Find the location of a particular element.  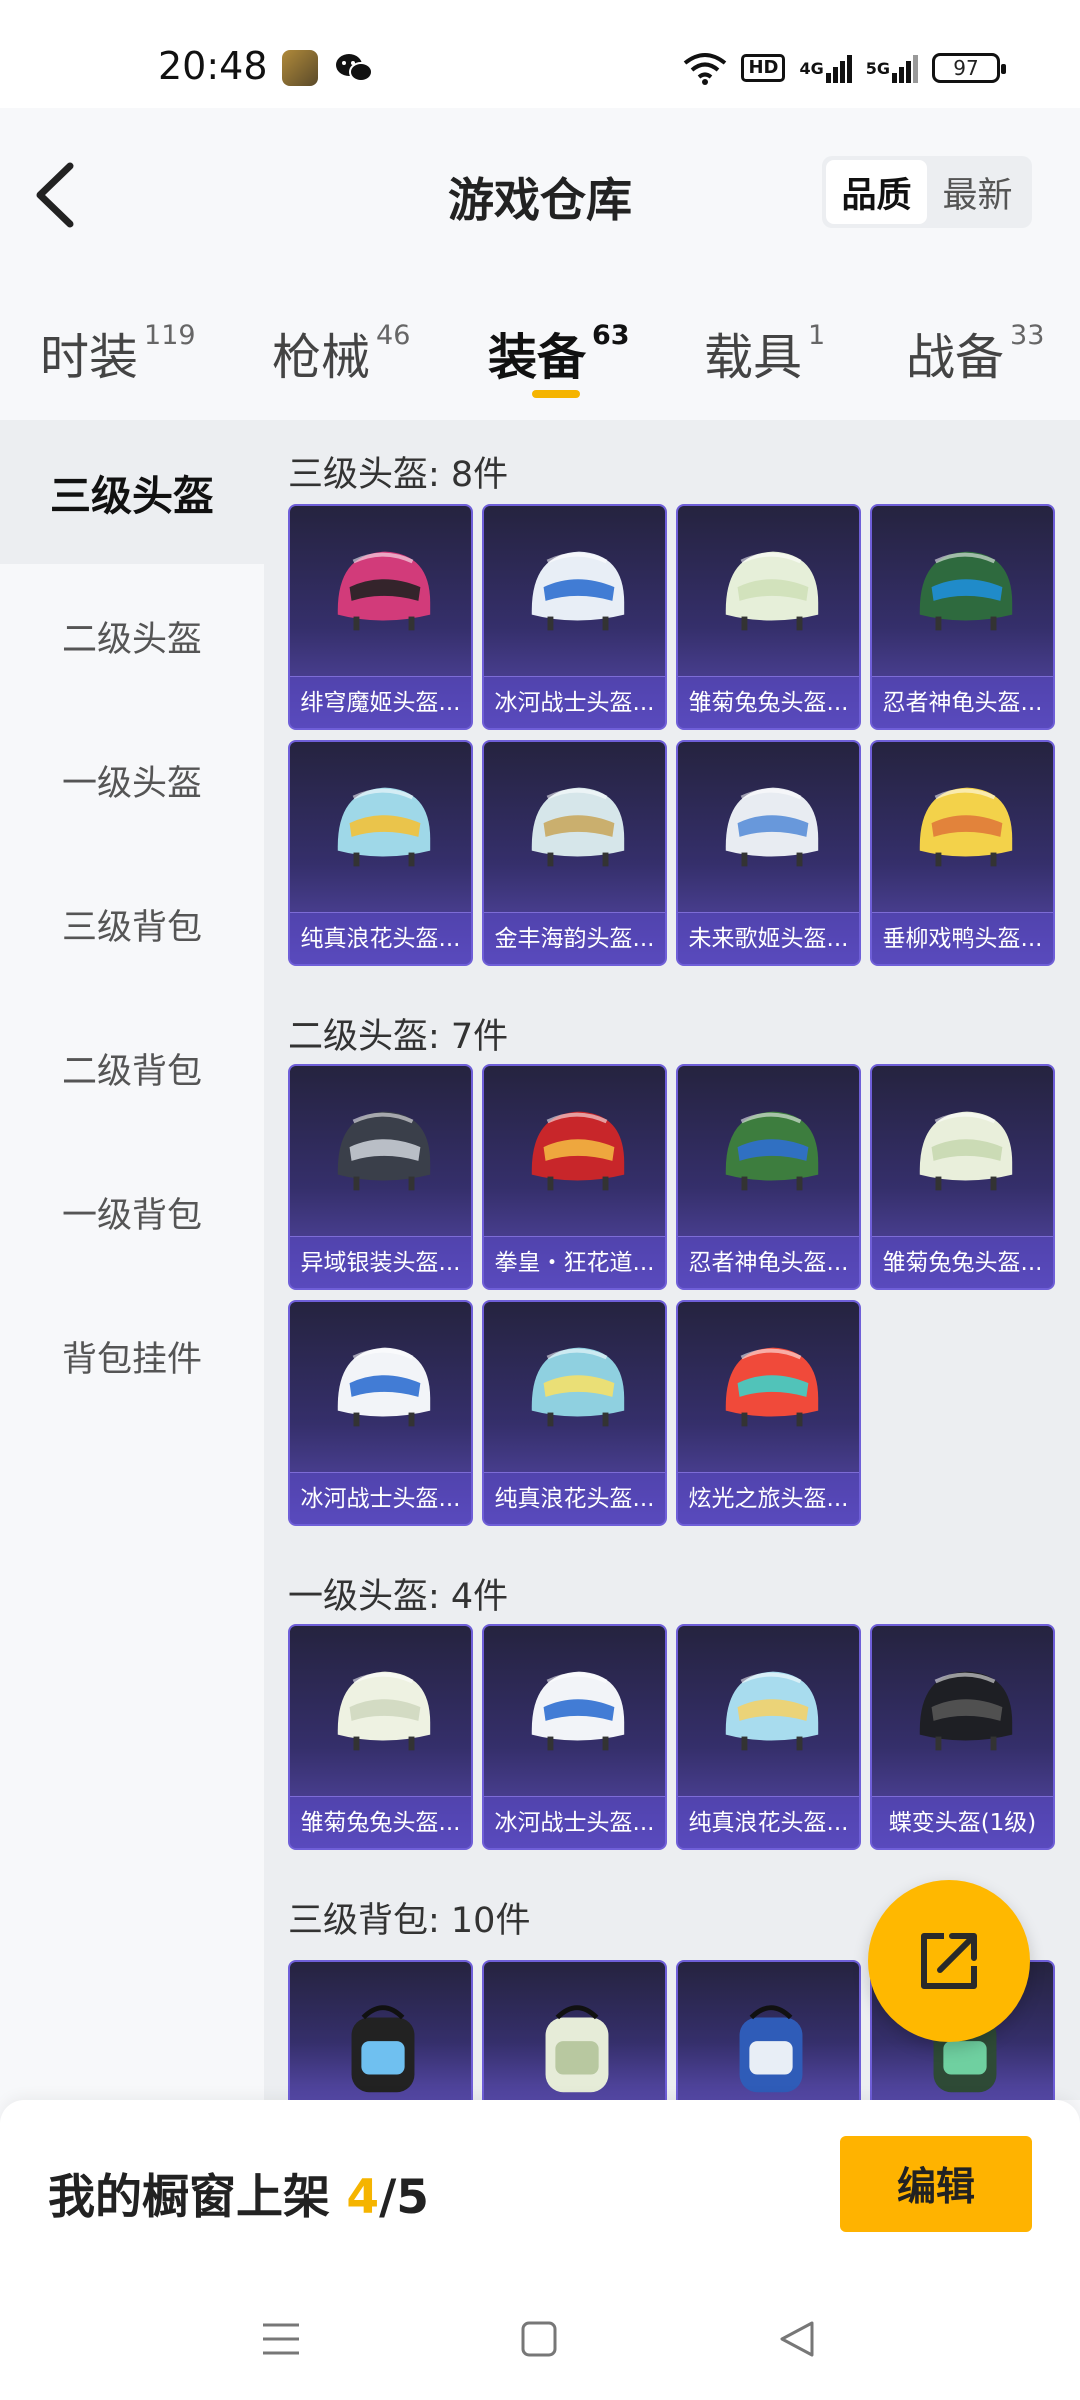

sidebar-item-backpack-lv3: 三级背包 is located at coordinates (132, 924).